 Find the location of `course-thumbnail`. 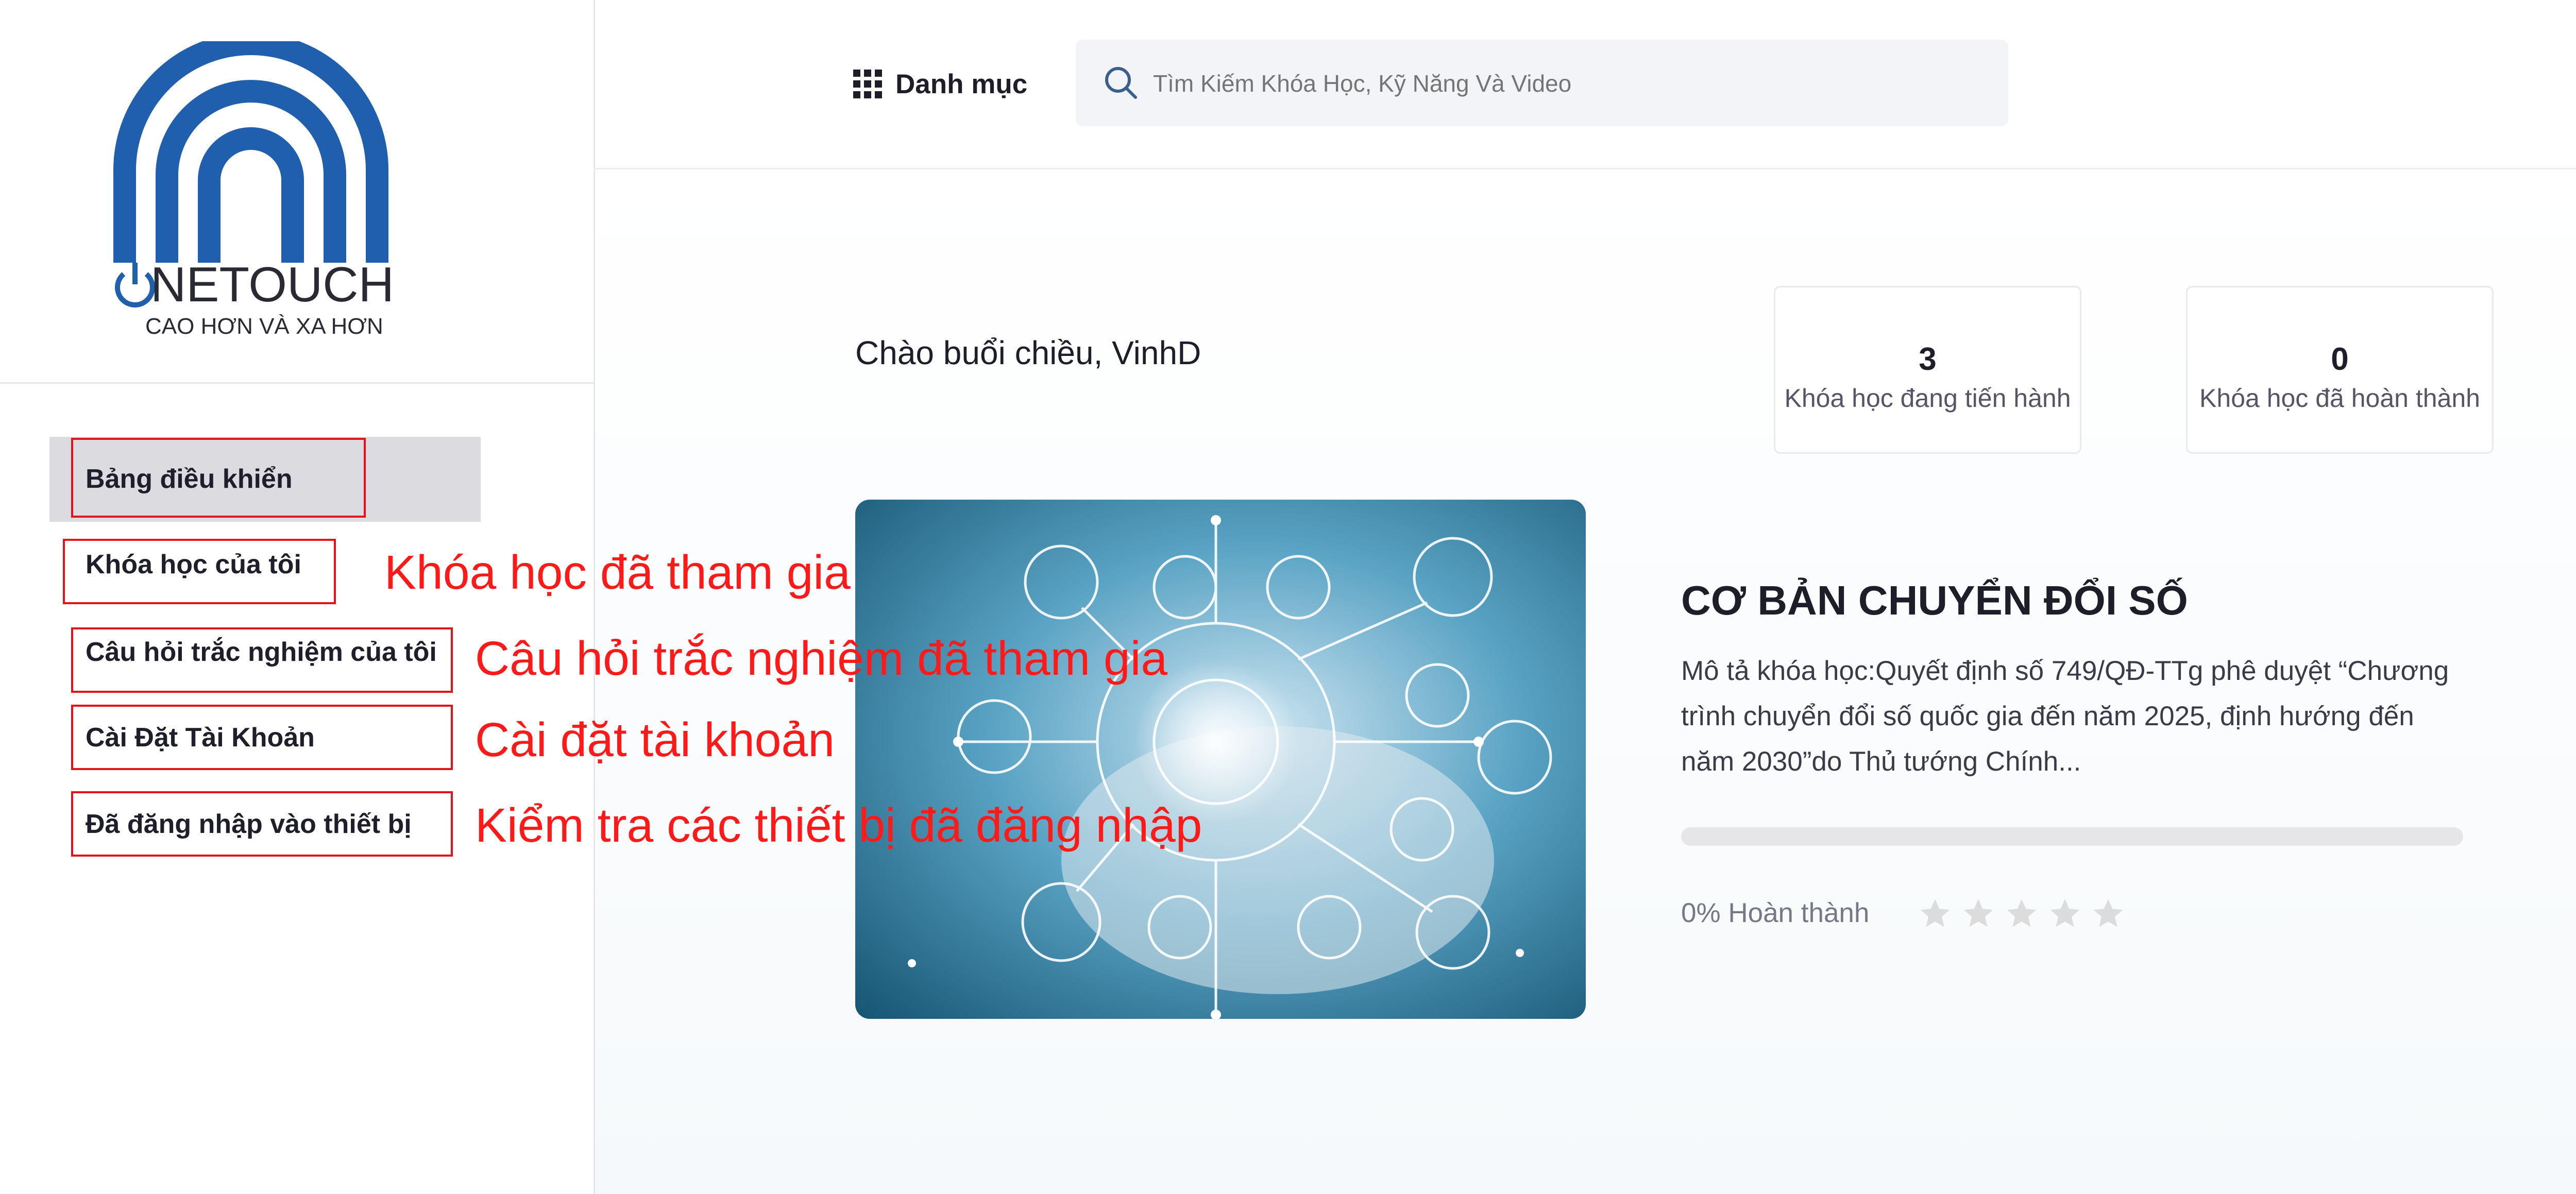

course-thumbnail is located at coordinates (1220, 759).